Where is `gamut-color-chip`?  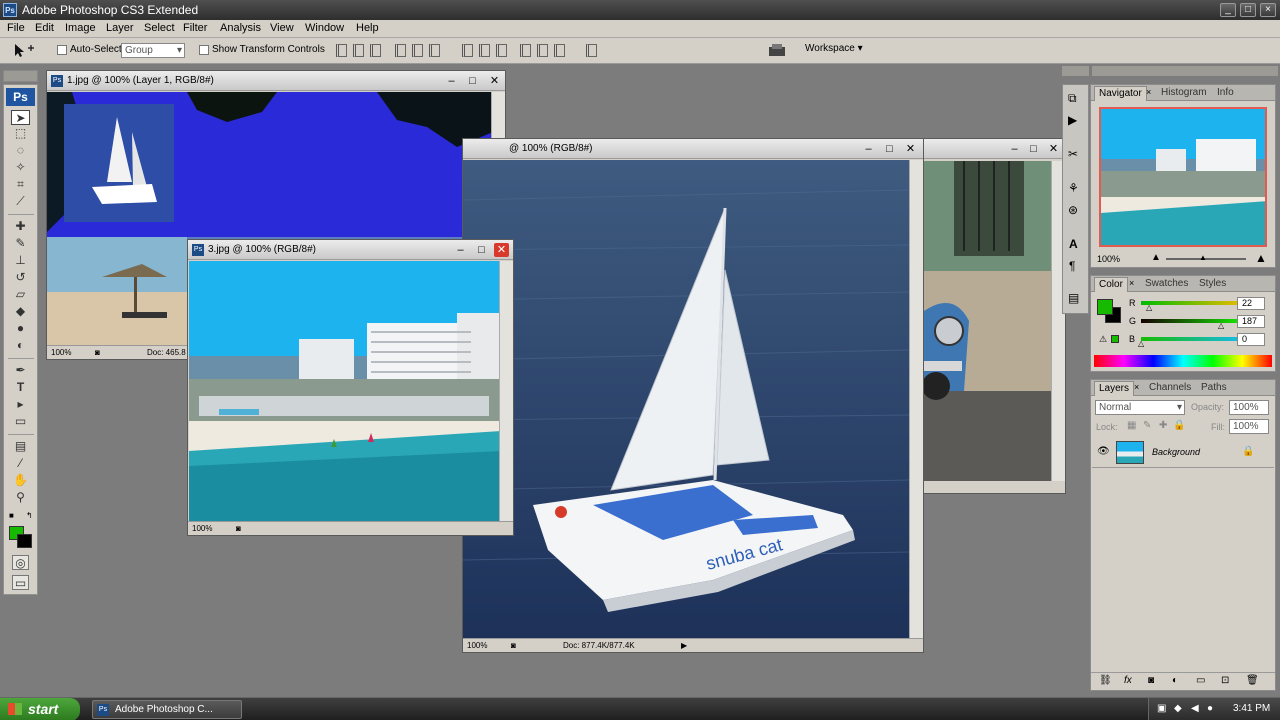 gamut-color-chip is located at coordinates (1115, 339).